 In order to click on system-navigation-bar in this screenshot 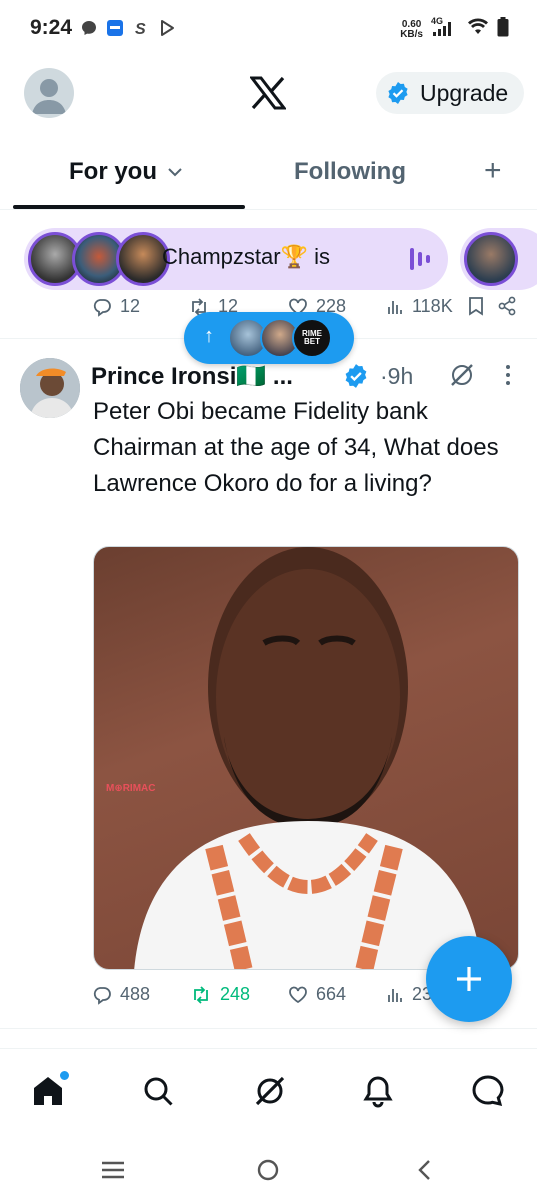, I will do `click(268, 1169)`.